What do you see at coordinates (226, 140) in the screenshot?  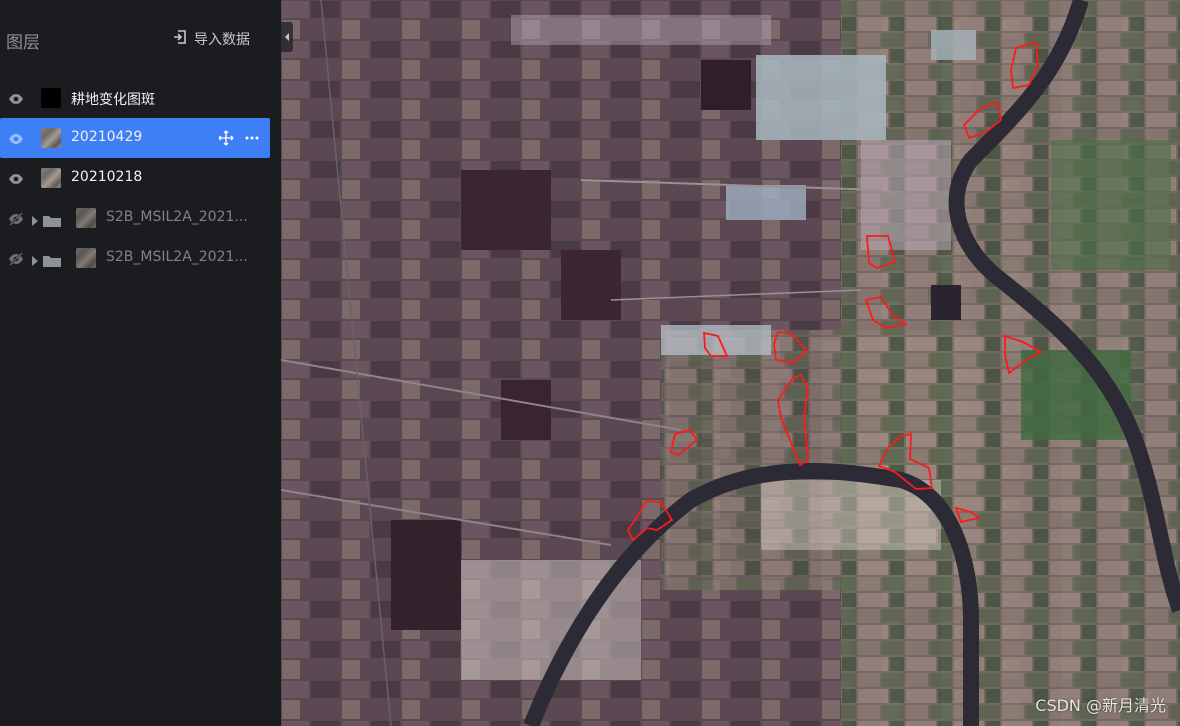 I see `move-icon` at bounding box center [226, 140].